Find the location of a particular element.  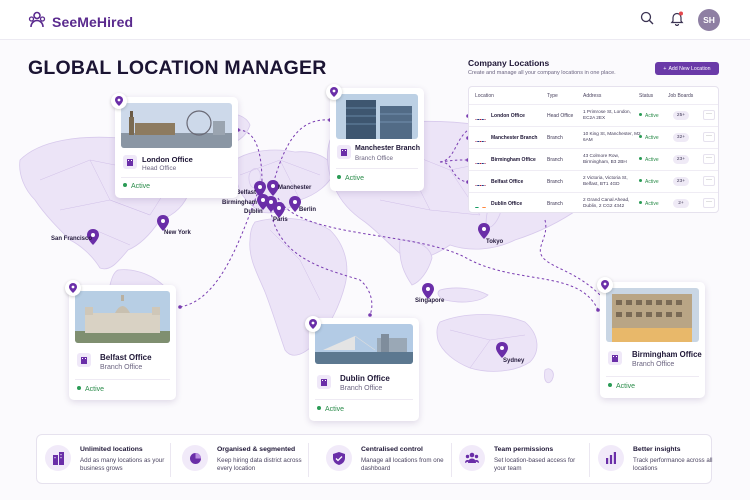

ireland-flag-icon is located at coordinates (480, 204).